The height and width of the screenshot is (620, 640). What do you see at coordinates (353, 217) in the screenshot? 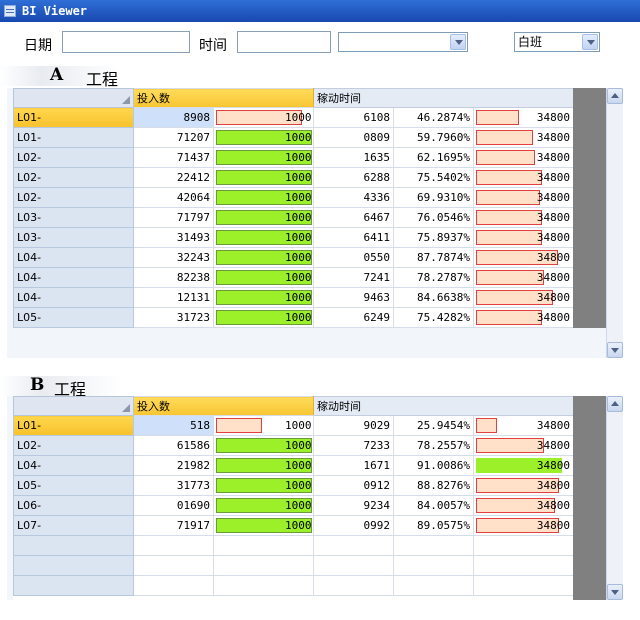
I see `cell-operation: 6467` at bounding box center [353, 217].